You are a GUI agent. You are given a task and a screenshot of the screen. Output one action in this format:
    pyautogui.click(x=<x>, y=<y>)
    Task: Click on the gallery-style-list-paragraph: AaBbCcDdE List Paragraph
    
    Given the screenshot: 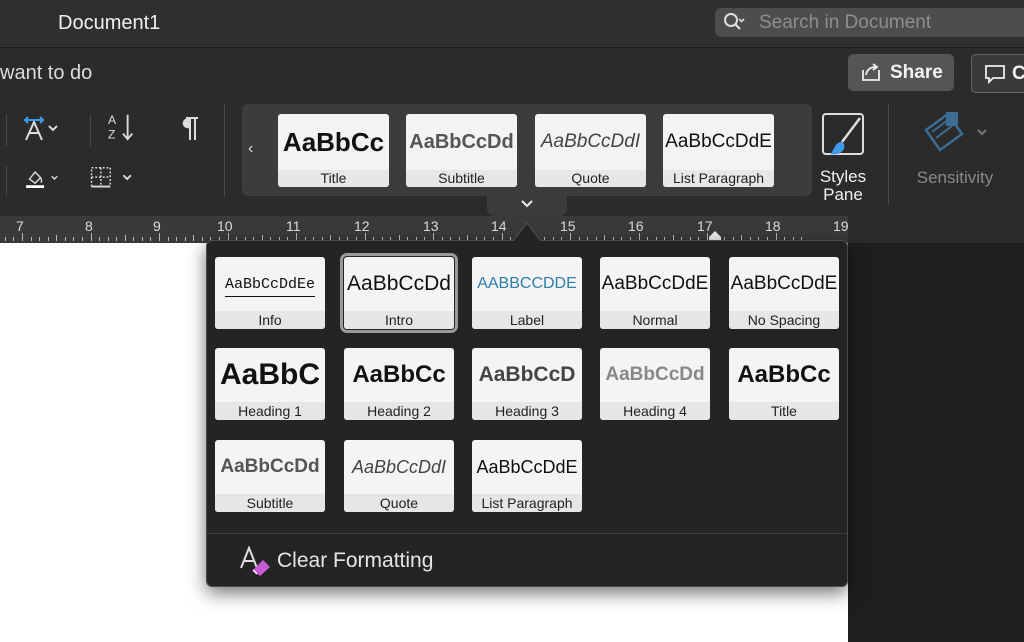 What is the action you would take?
    pyautogui.click(x=718, y=150)
    